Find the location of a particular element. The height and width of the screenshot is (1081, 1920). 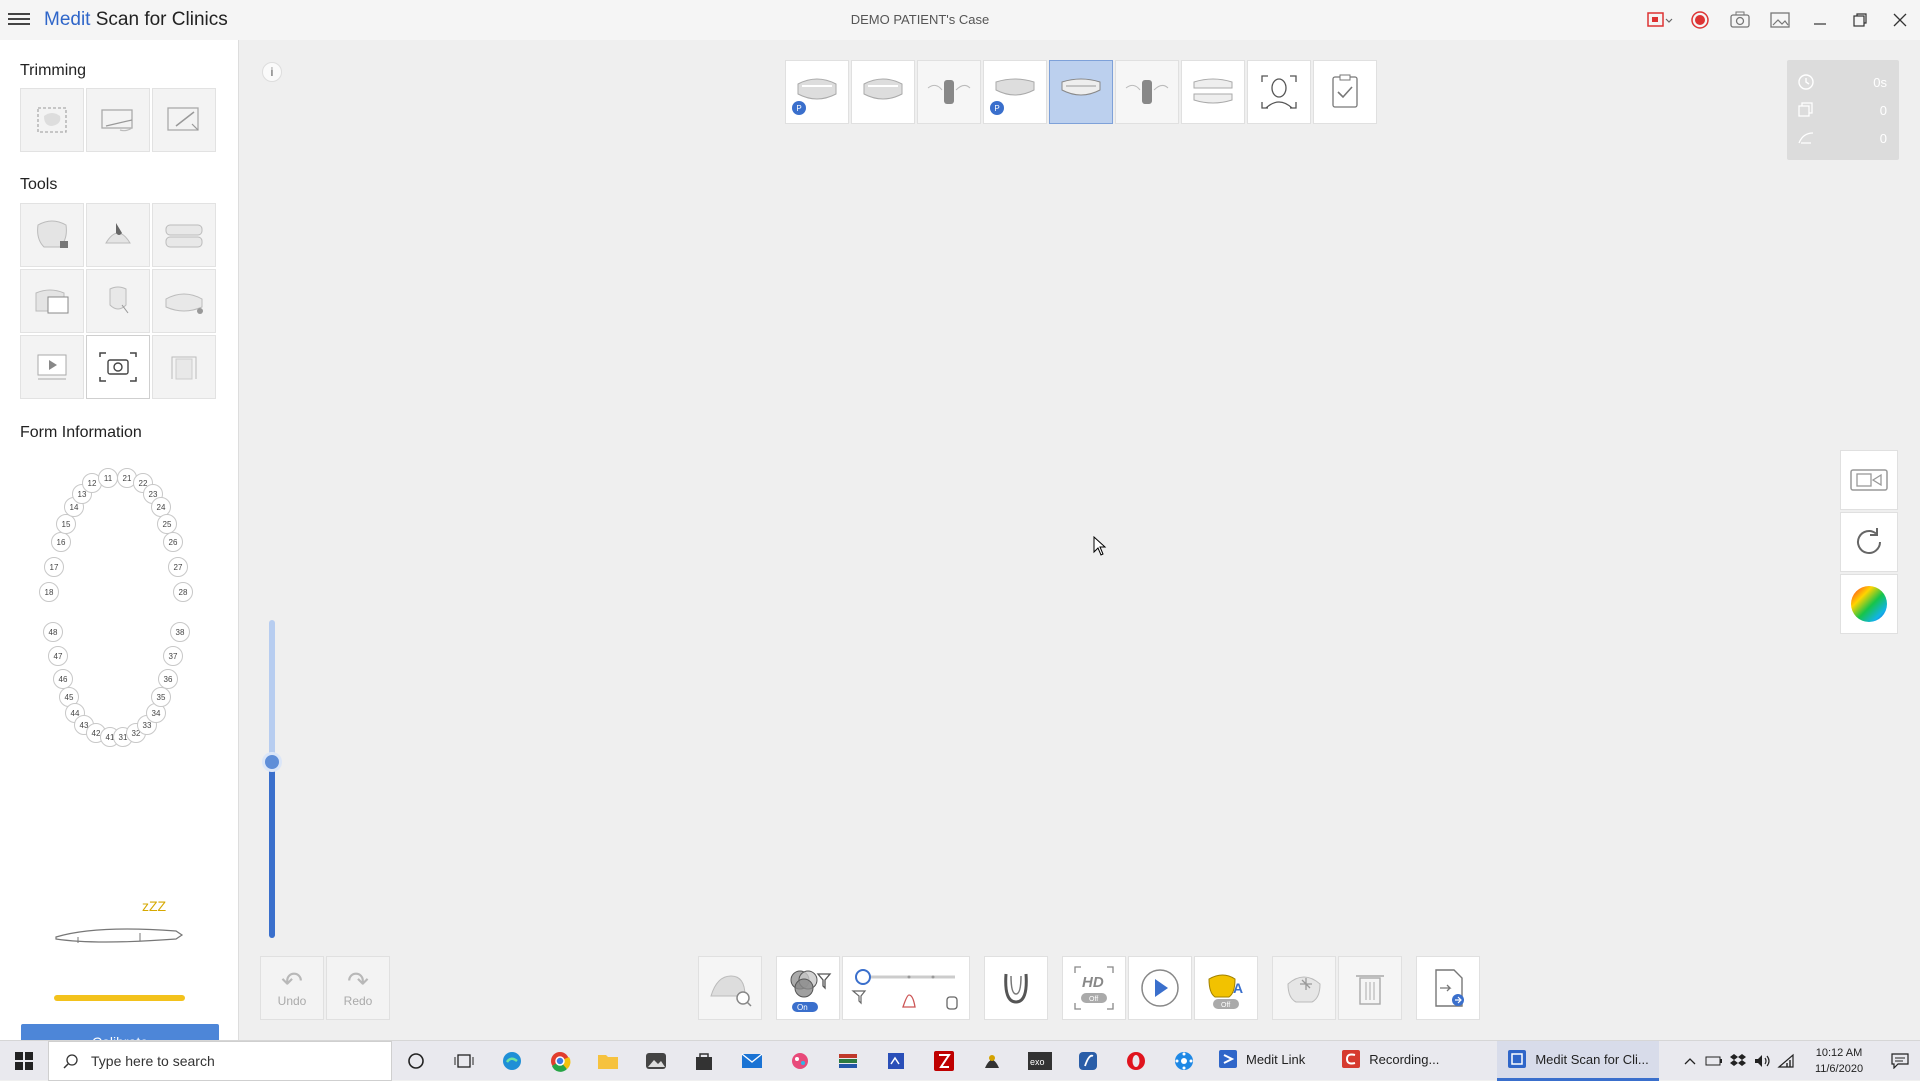

paint-icon is located at coordinates (800, 1061).